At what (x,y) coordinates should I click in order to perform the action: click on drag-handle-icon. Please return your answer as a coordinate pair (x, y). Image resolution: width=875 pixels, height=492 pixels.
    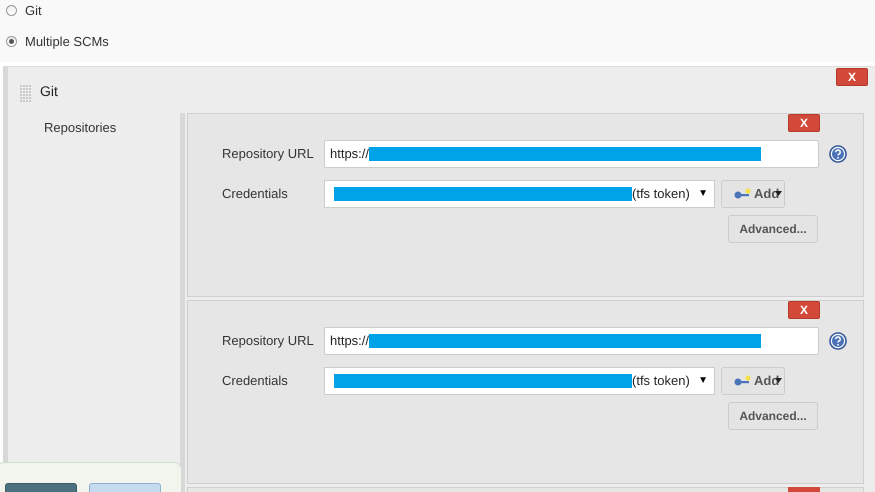
    Looking at the image, I should click on (26, 94).